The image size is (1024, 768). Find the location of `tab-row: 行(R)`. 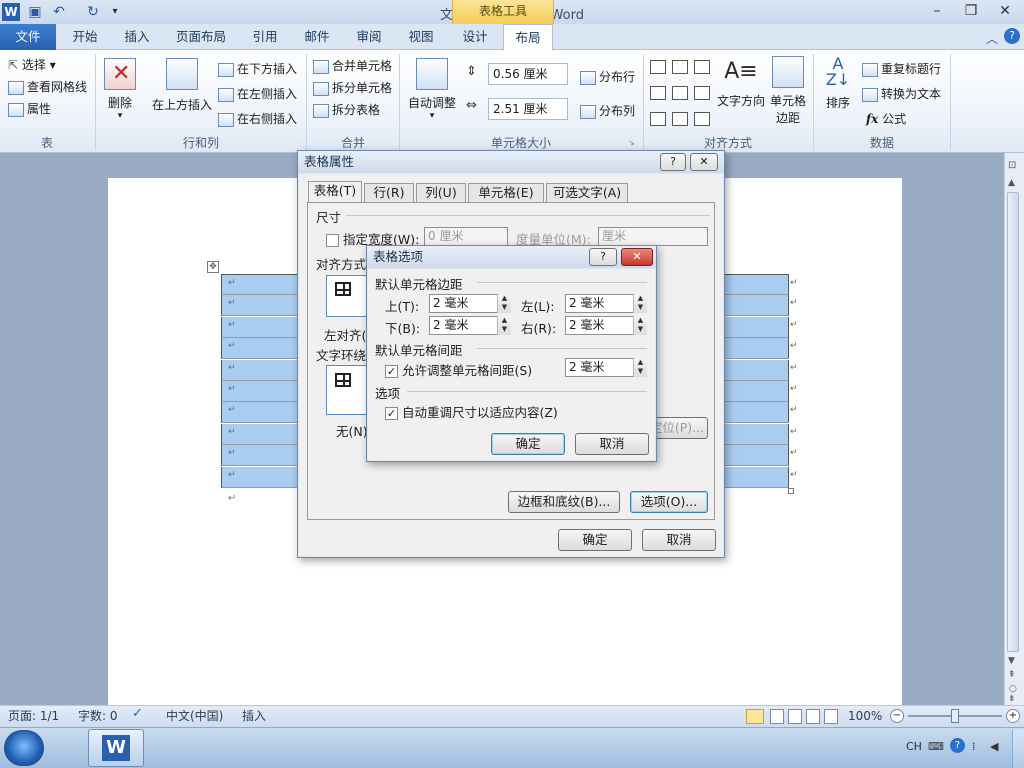

tab-row: 行(R) is located at coordinates (389, 193).